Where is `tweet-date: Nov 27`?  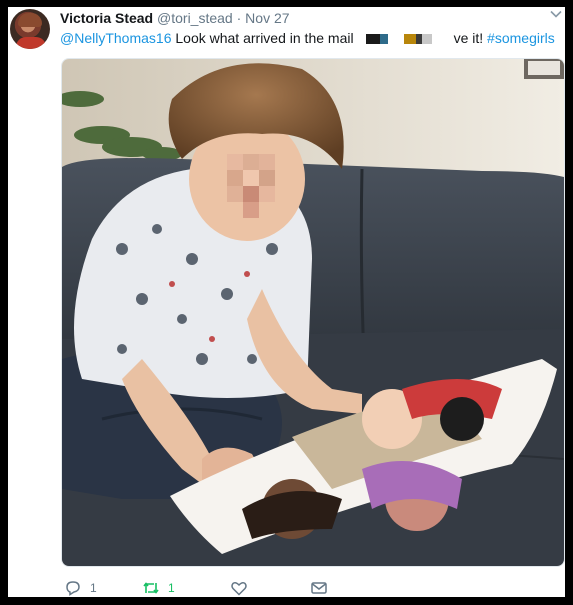
tweet-date: Nov 27 is located at coordinates (267, 18).